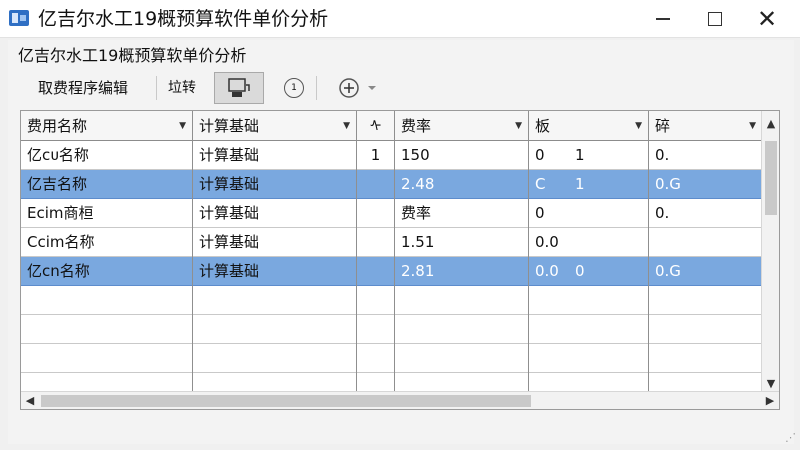 The height and width of the screenshot is (450, 800). Describe the element at coordinates (416, 126) in the screenshot. I see `column-header-label: 费率` at that location.